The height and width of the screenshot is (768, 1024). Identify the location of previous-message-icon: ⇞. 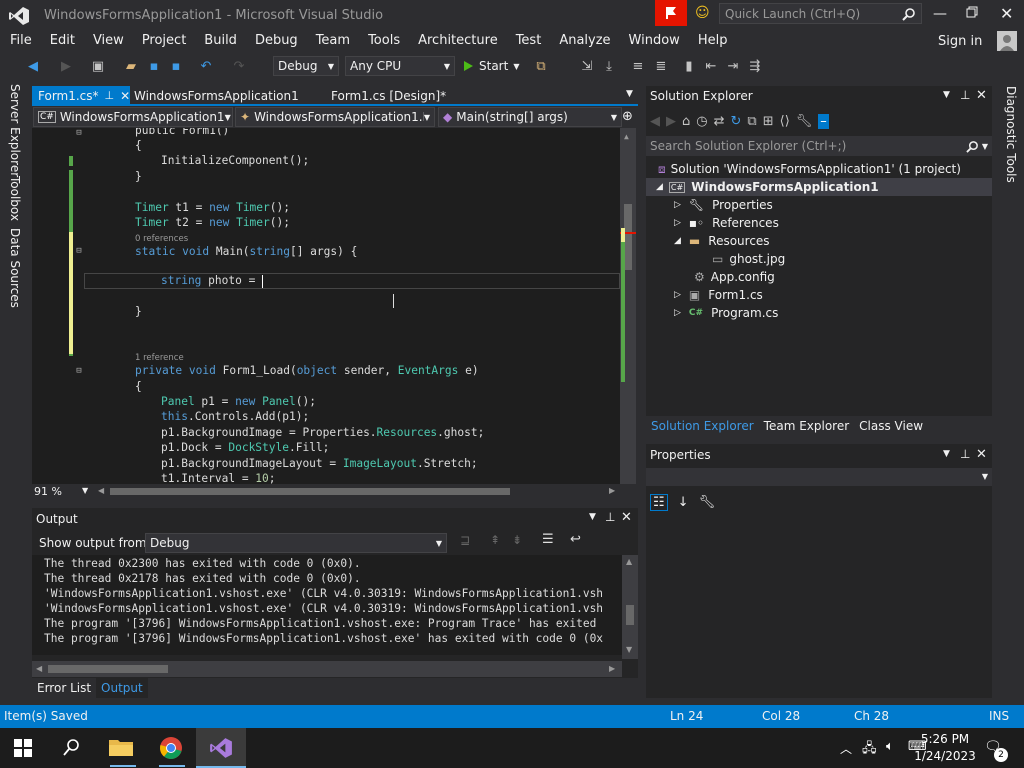
(495, 540).